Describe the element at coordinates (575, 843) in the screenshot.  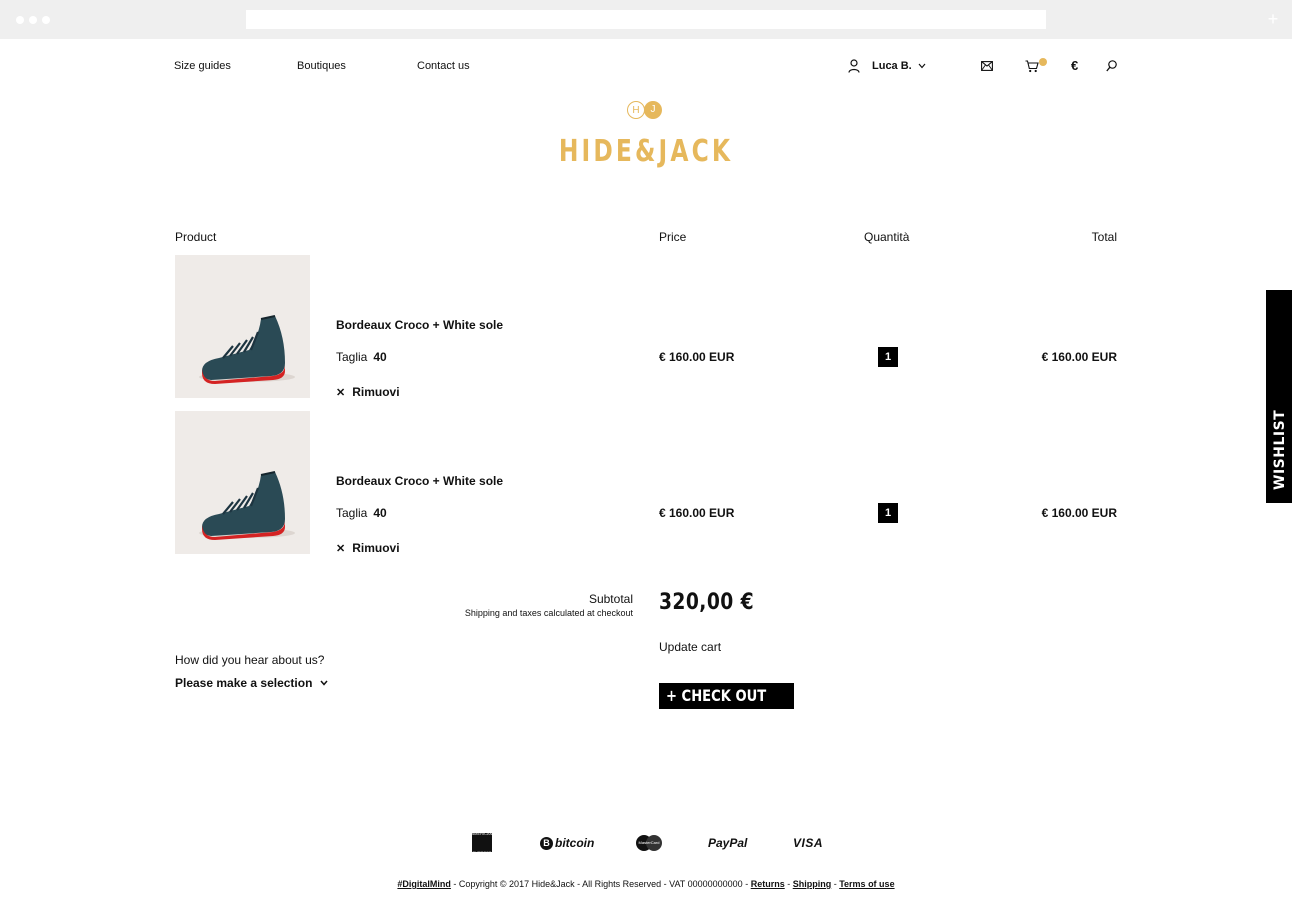
I see `bitcoin-label: bitcoin` at that location.